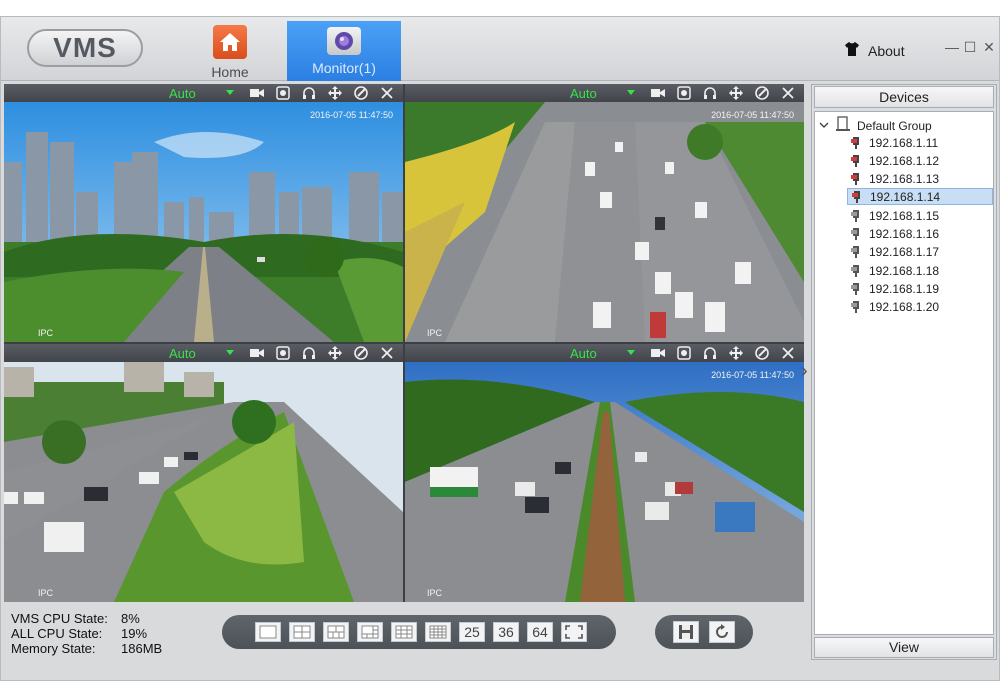 The width and height of the screenshot is (1000, 696). Describe the element at coordinates (302, 632) in the screenshot. I see `layout-4-icon` at that location.